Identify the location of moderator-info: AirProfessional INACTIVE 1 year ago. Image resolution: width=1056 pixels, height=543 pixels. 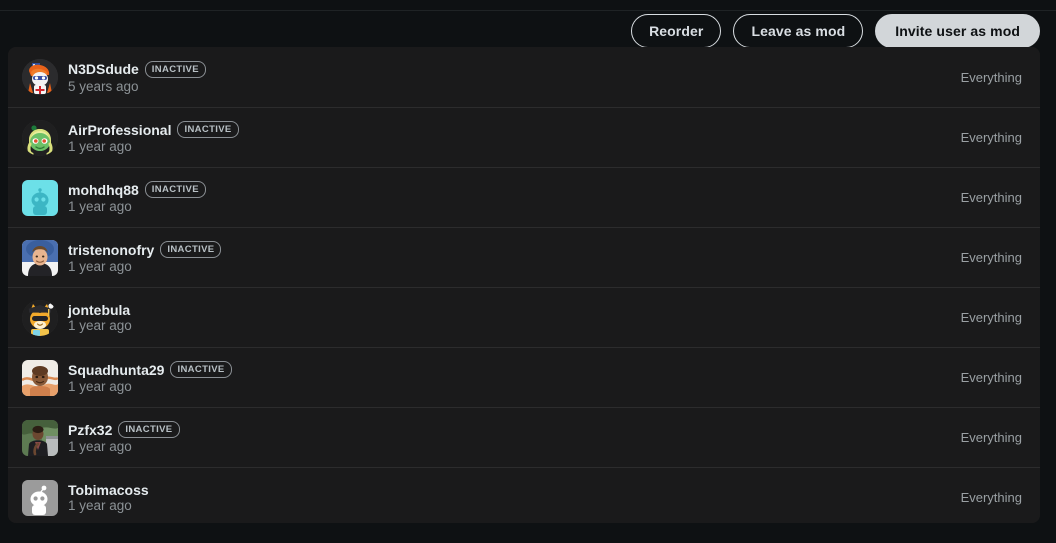
(153, 137).